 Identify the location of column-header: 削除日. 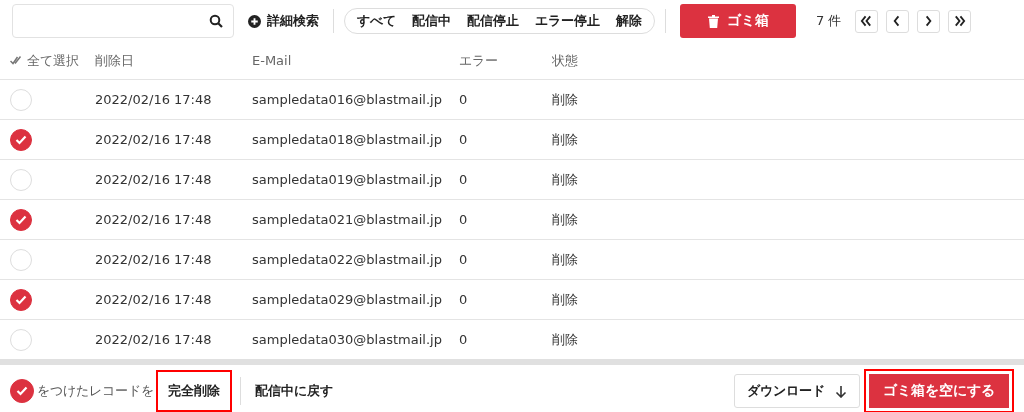
(115, 60).